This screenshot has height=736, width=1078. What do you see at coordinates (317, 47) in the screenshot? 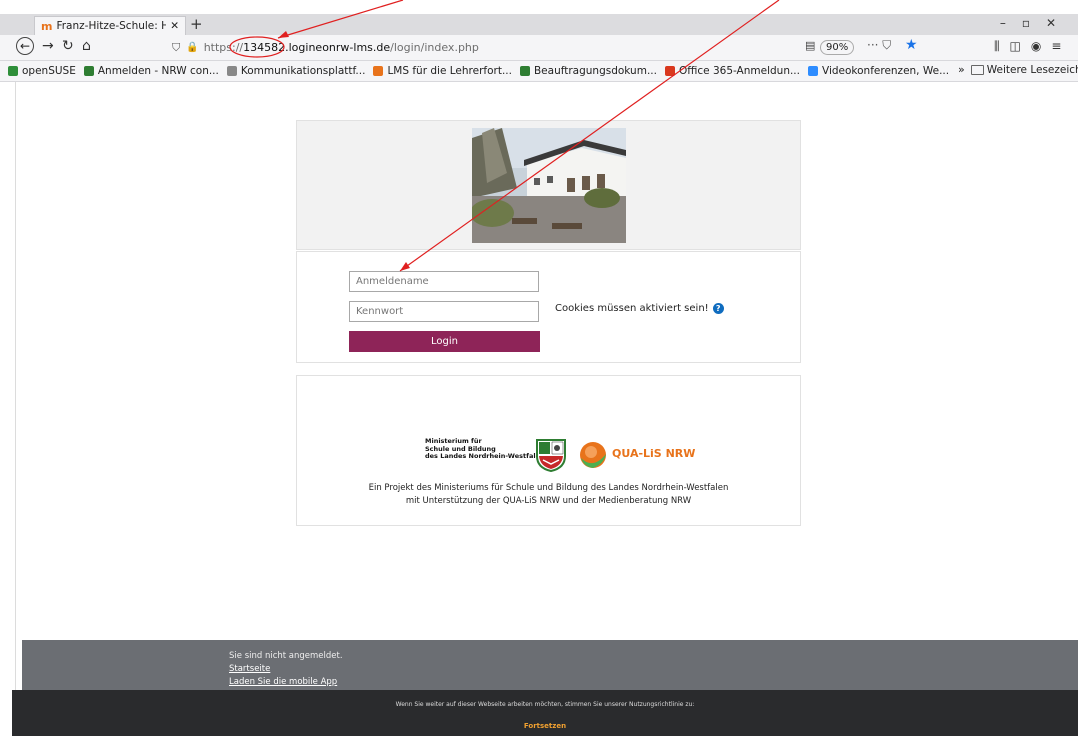
I see `url-host: 134582.logineonrw-lms.de` at bounding box center [317, 47].